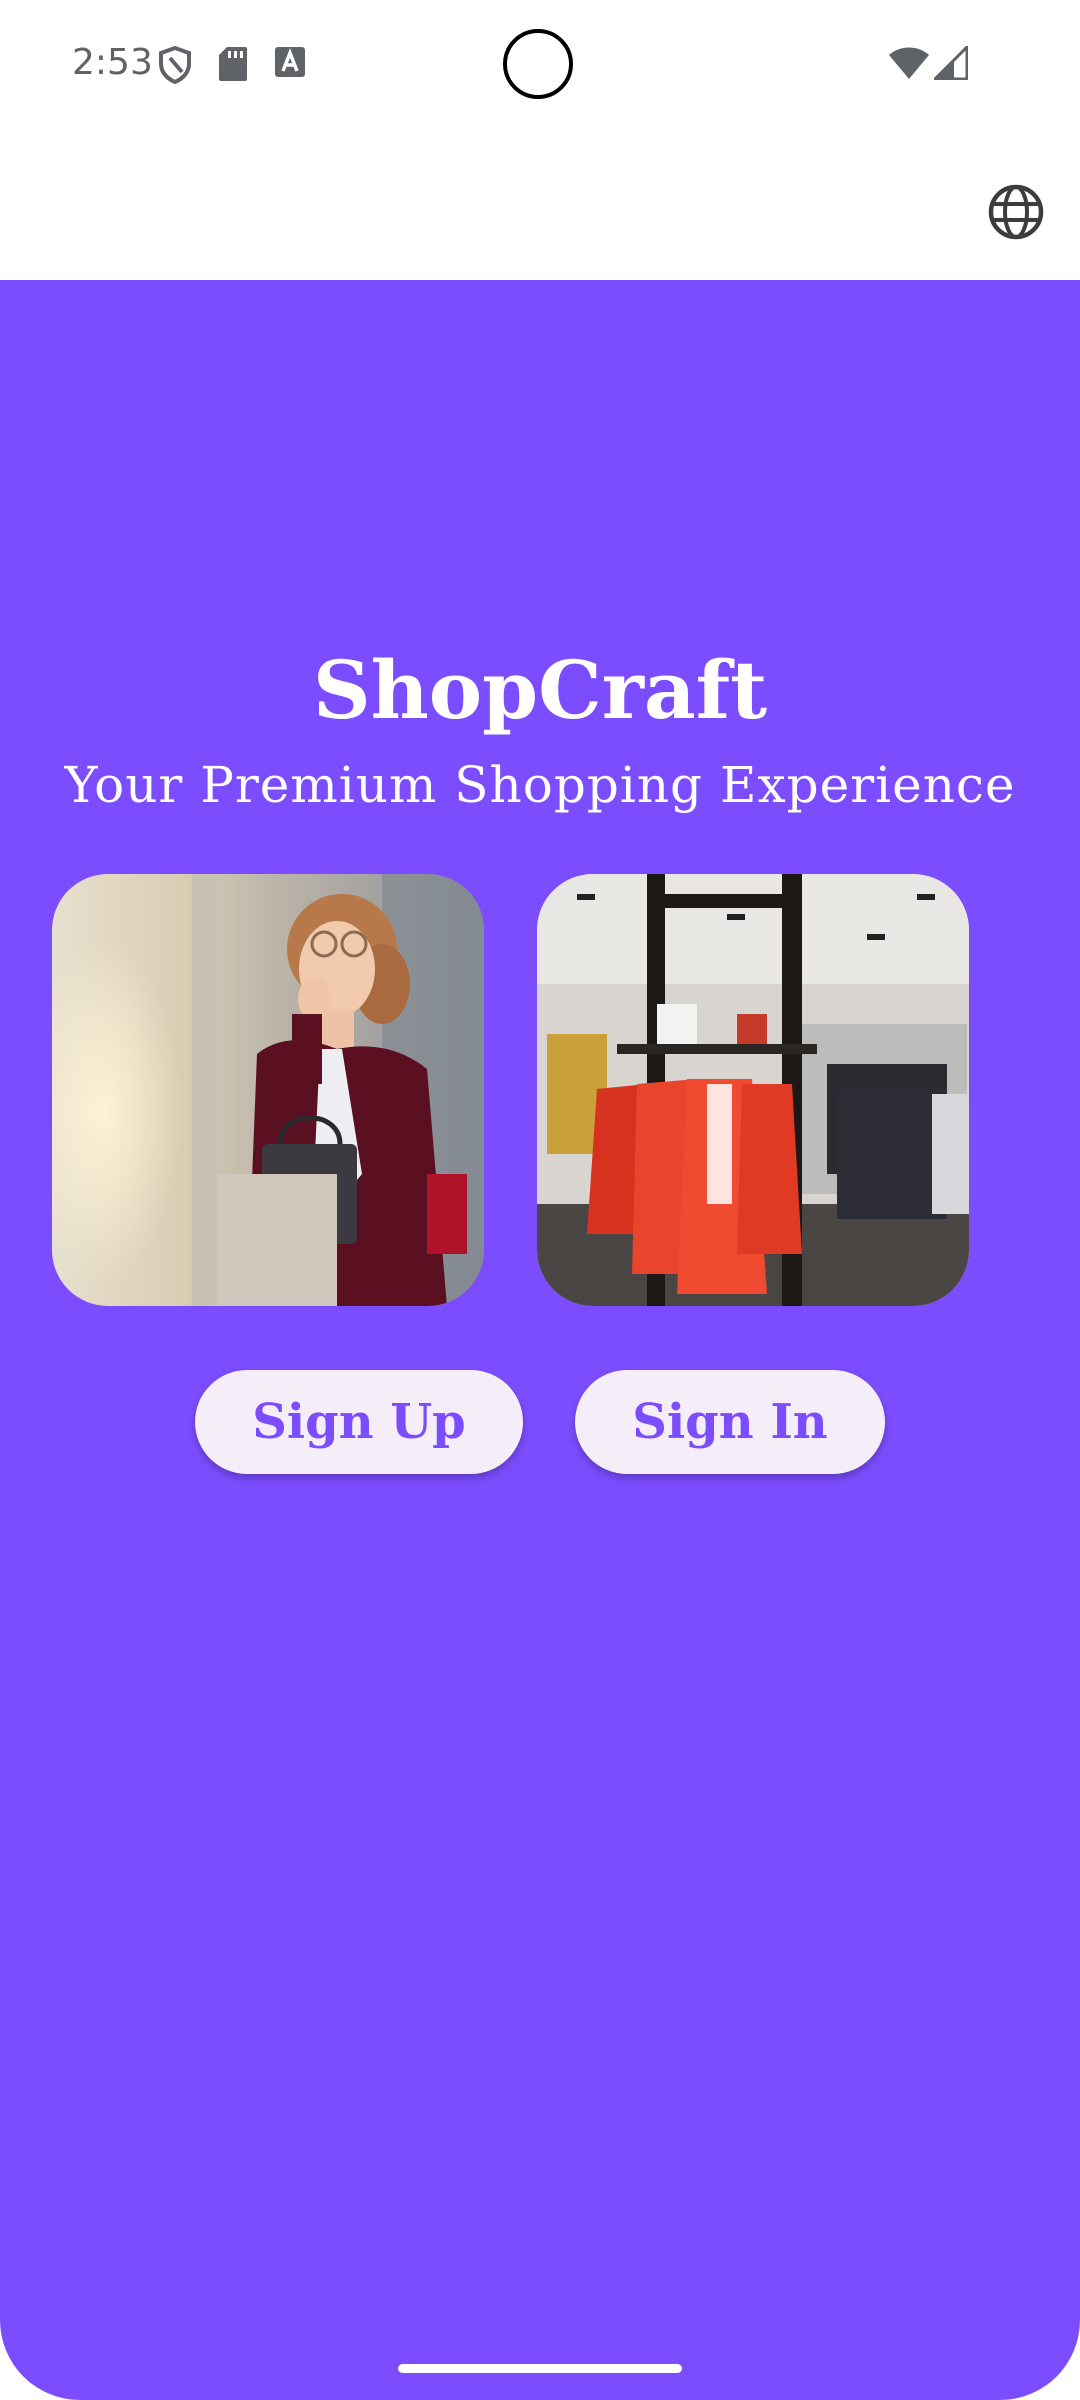 The width and height of the screenshot is (1080, 2400). What do you see at coordinates (730, 1422) in the screenshot?
I see `sign-in-button: Sign In` at bounding box center [730, 1422].